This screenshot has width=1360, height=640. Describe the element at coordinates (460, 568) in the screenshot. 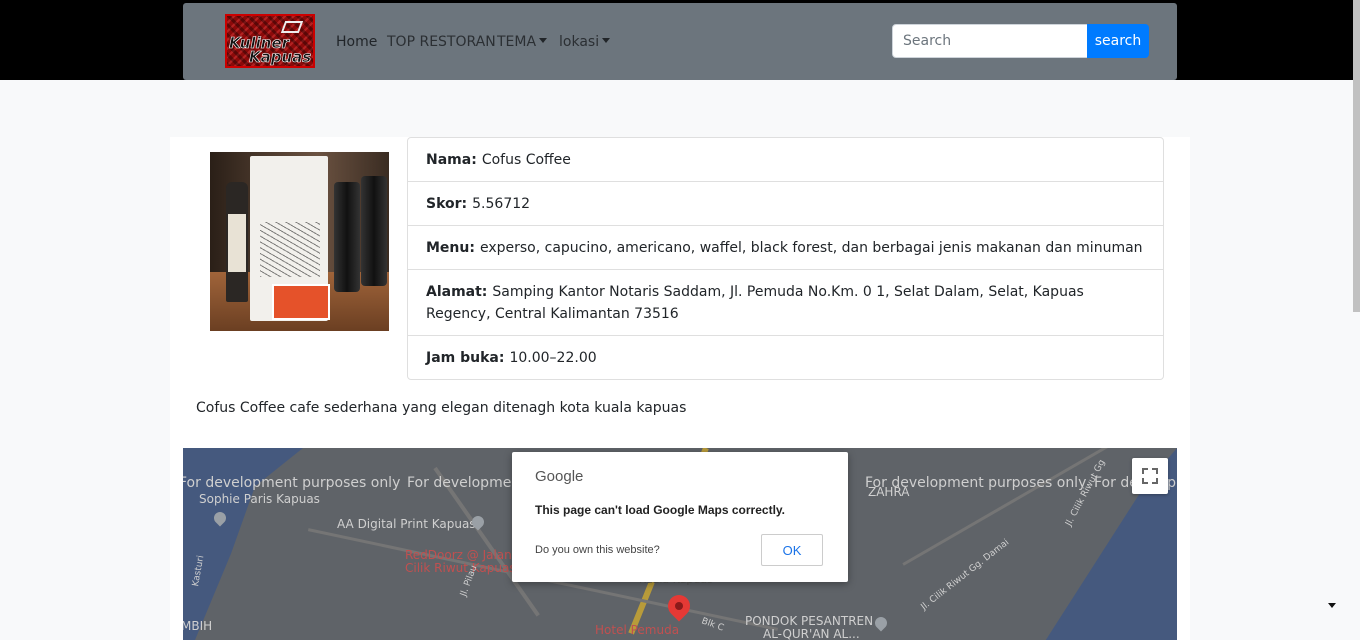

I see `map-label-reddoorz-2: Cilik Riwut Kapuas` at that location.